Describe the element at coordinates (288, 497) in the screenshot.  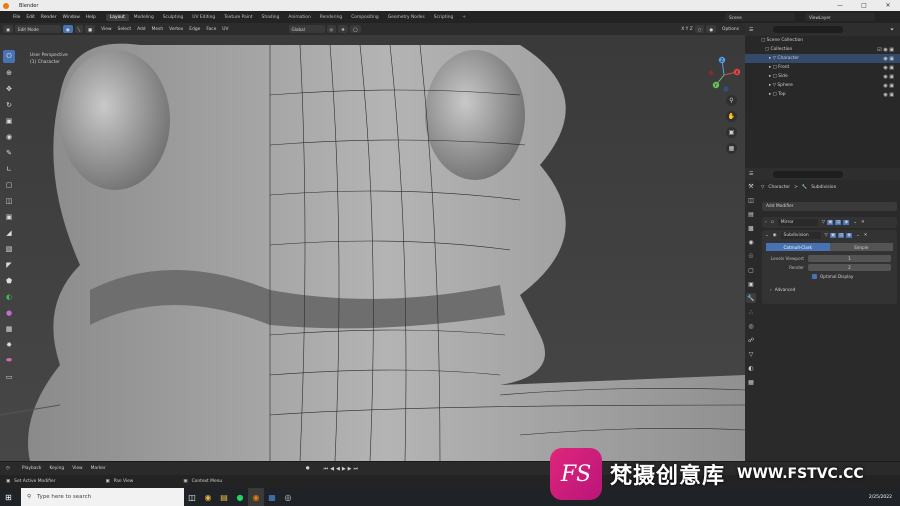
I see `obs-icon: ◎` at that location.